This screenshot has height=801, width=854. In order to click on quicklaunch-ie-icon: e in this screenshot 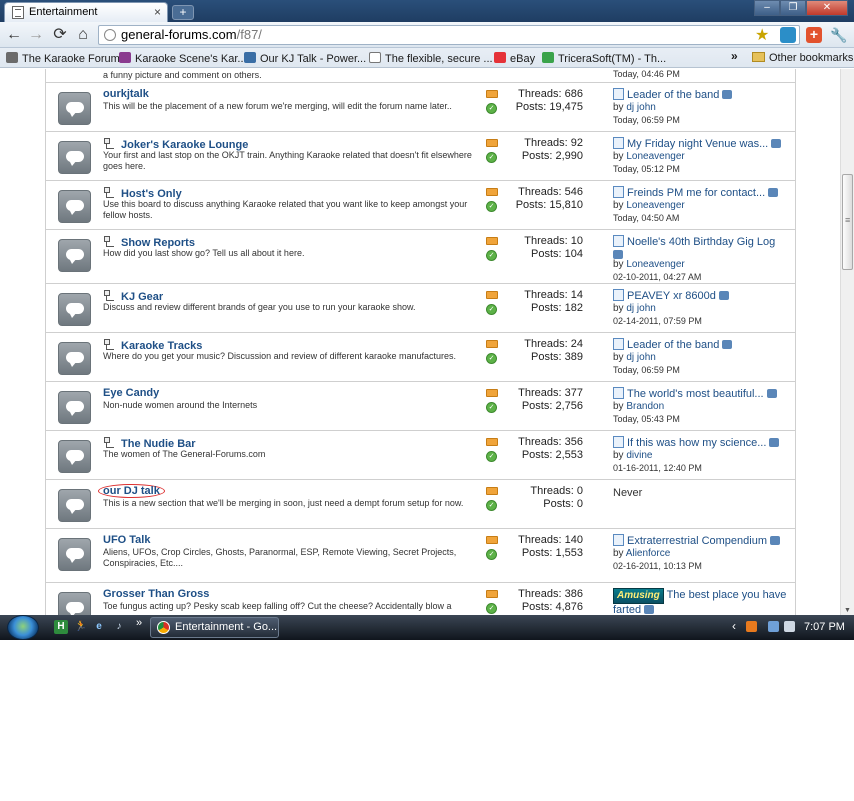, I will do `click(99, 627)`.